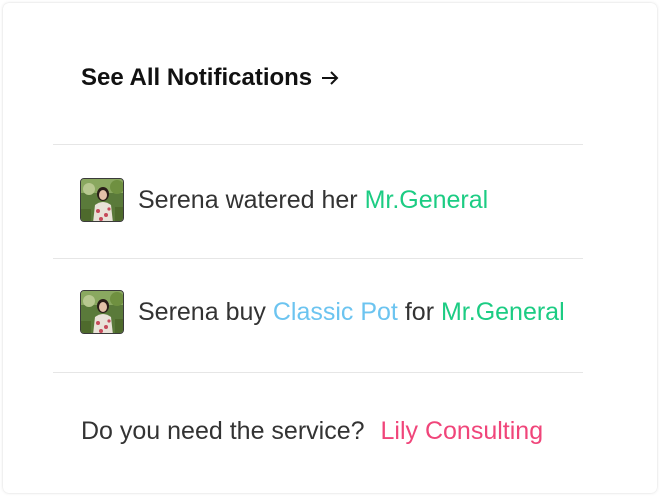 The width and height of the screenshot is (660, 496). What do you see at coordinates (245, 311) in the screenshot?
I see `notification-text: buy` at bounding box center [245, 311].